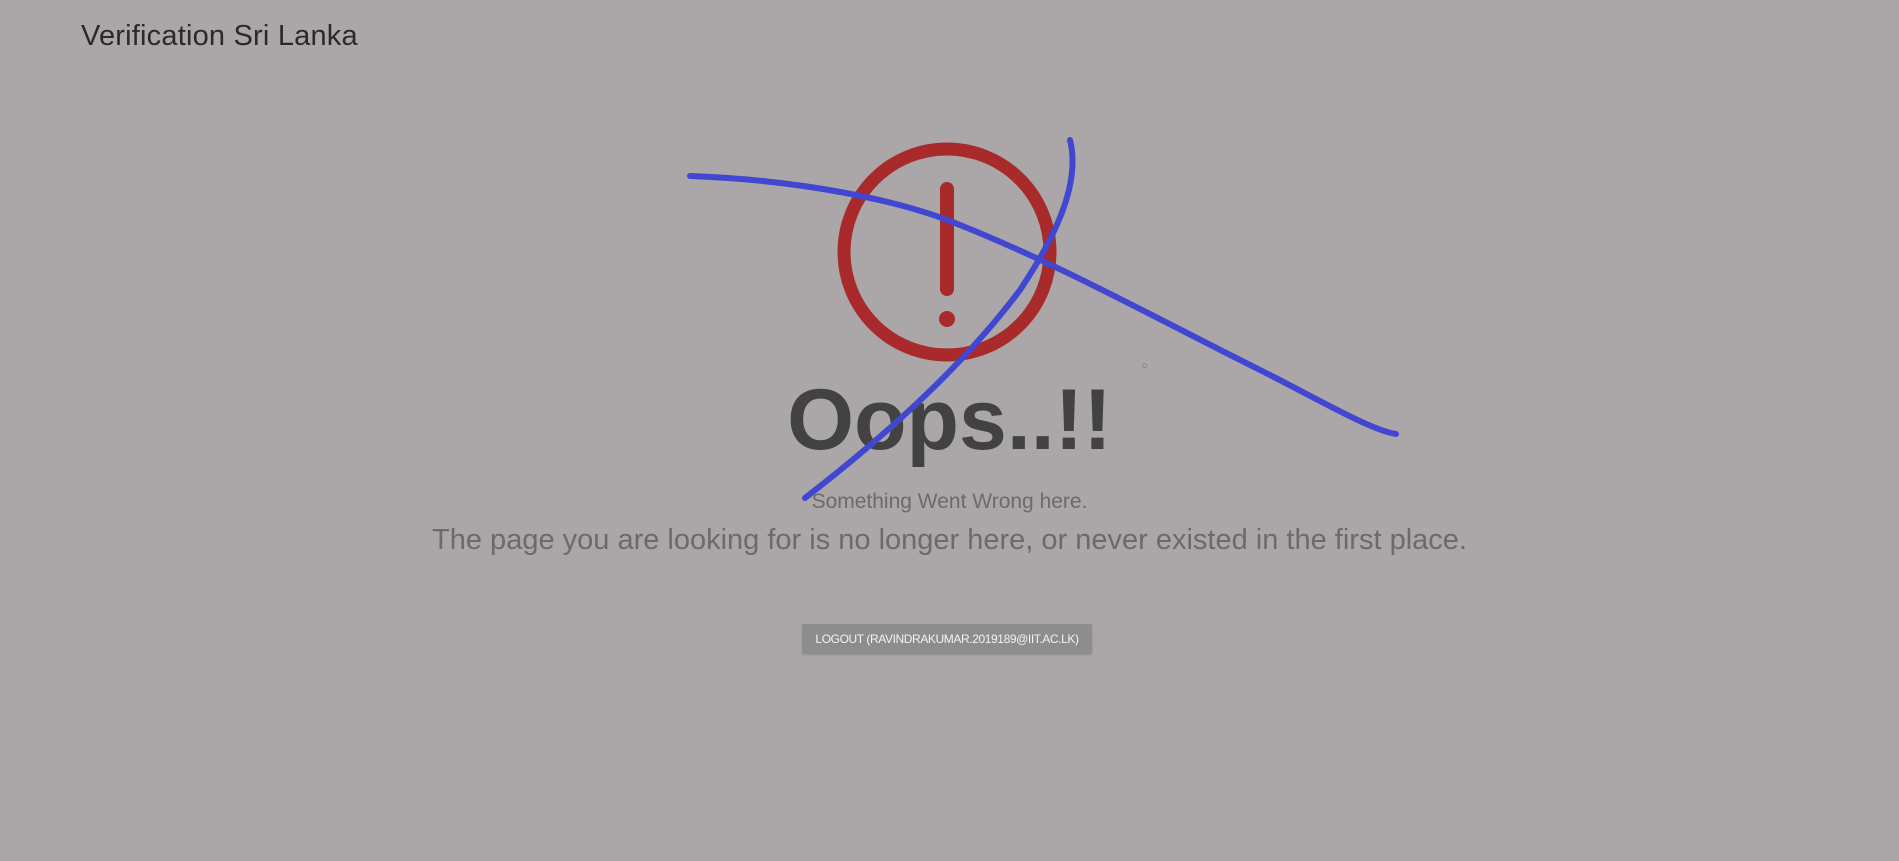 This screenshot has height=861, width=1899. Describe the element at coordinates (947, 639) in the screenshot. I see `logout-button: LOGOUT (RAVINDRAKUMAR.2019189@IIT.AC.LK)` at that location.